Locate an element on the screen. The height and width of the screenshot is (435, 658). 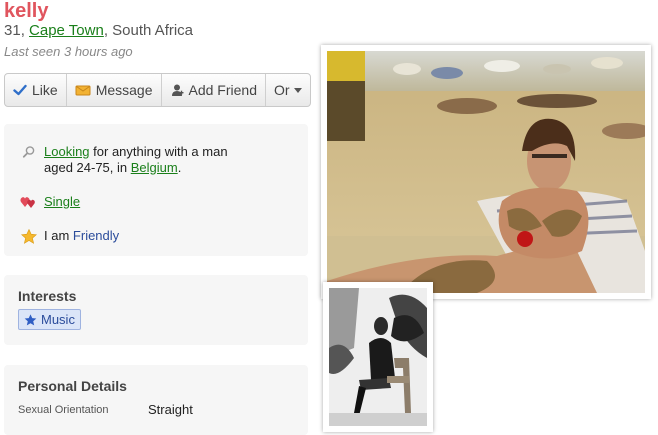
message-button: Message is located at coordinates (114, 90).